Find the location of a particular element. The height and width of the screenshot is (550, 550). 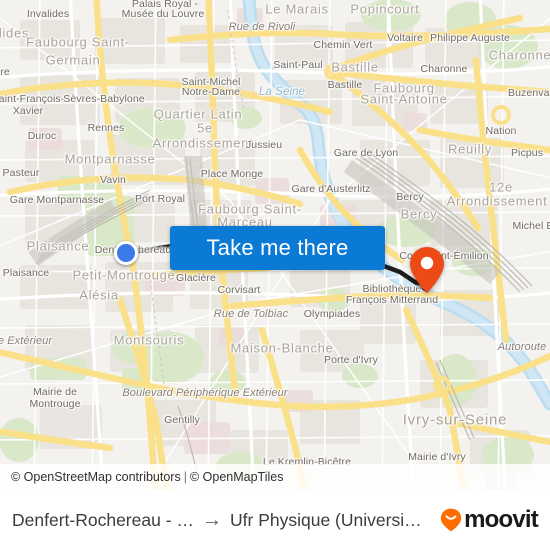

take-me-there-button: Take me there is located at coordinates (277, 248).